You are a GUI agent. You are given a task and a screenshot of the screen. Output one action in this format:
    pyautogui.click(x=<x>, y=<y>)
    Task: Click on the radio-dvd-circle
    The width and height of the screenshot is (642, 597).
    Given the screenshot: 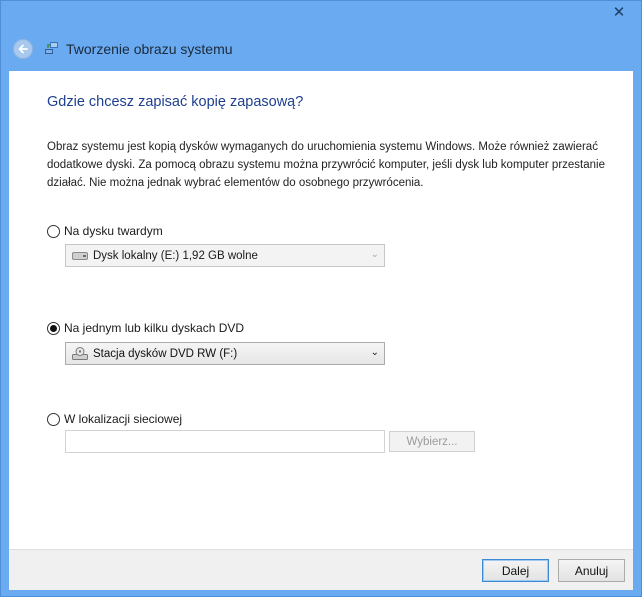 What is the action you would take?
    pyautogui.click(x=53, y=328)
    